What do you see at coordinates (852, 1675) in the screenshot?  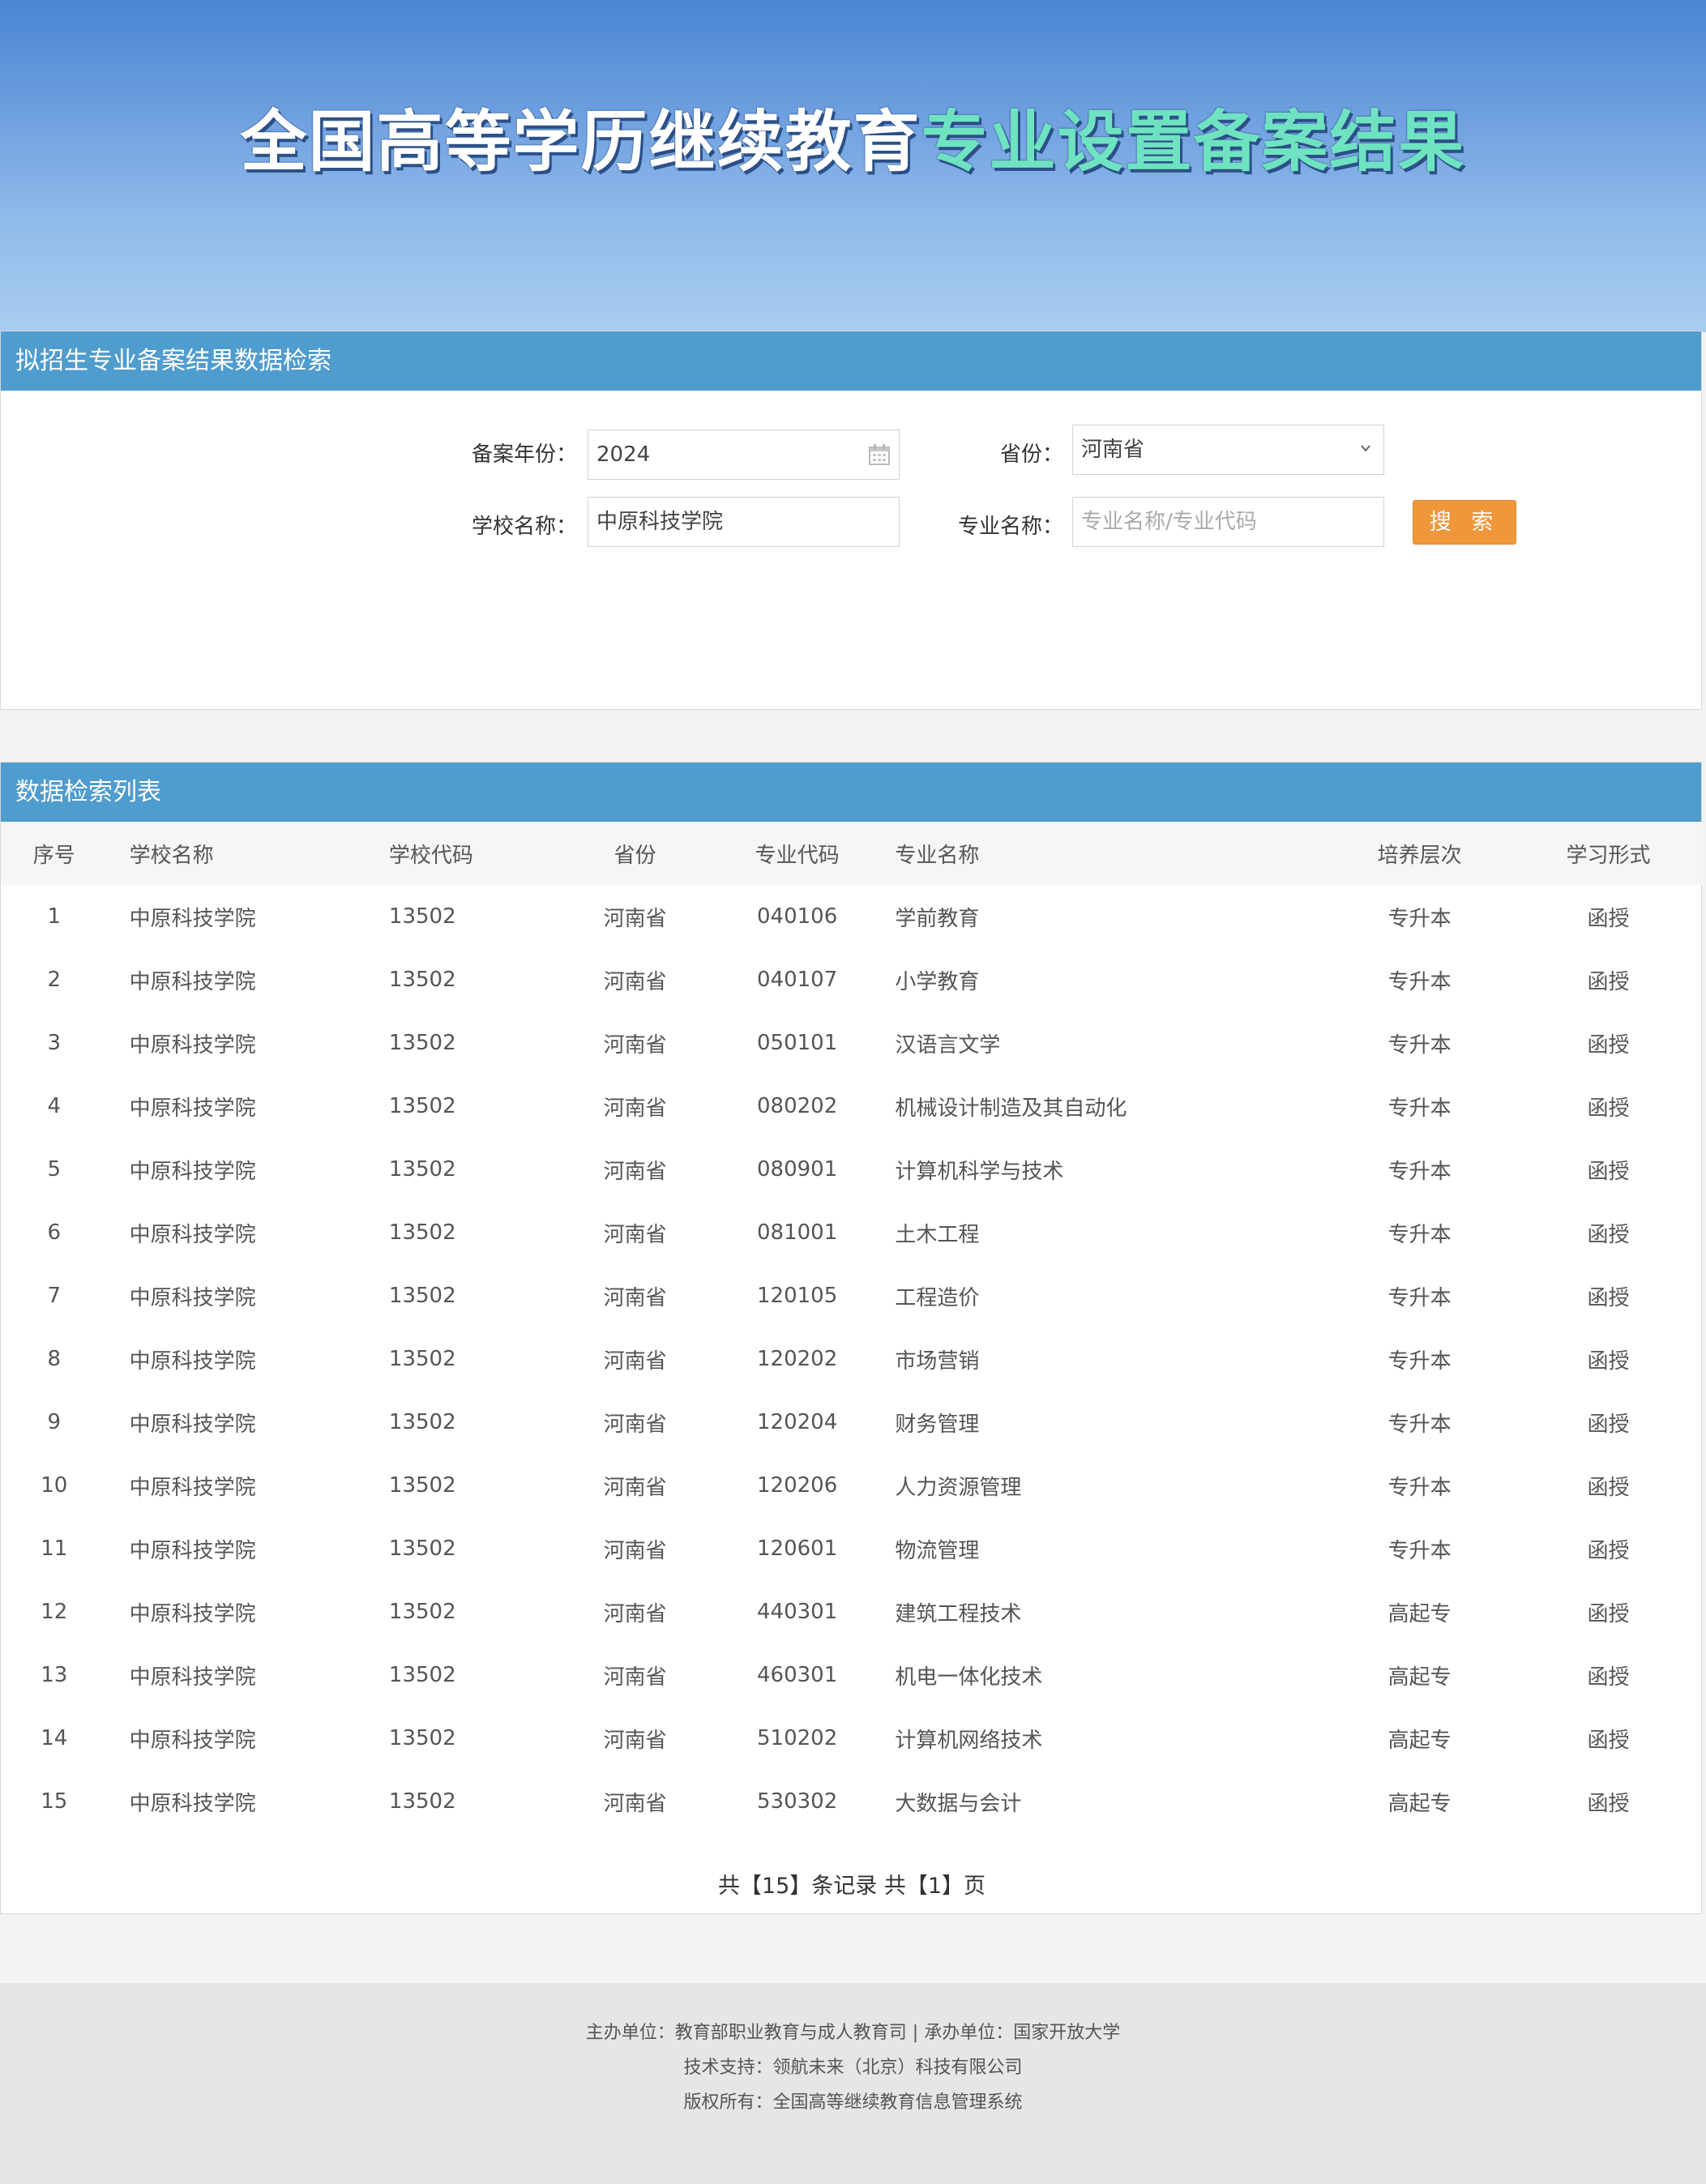 I see `table-row: 13 中原科技学院 13502 河南省 460301 机电一体化技术 高起专 函授` at bounding box center [852, 1675].